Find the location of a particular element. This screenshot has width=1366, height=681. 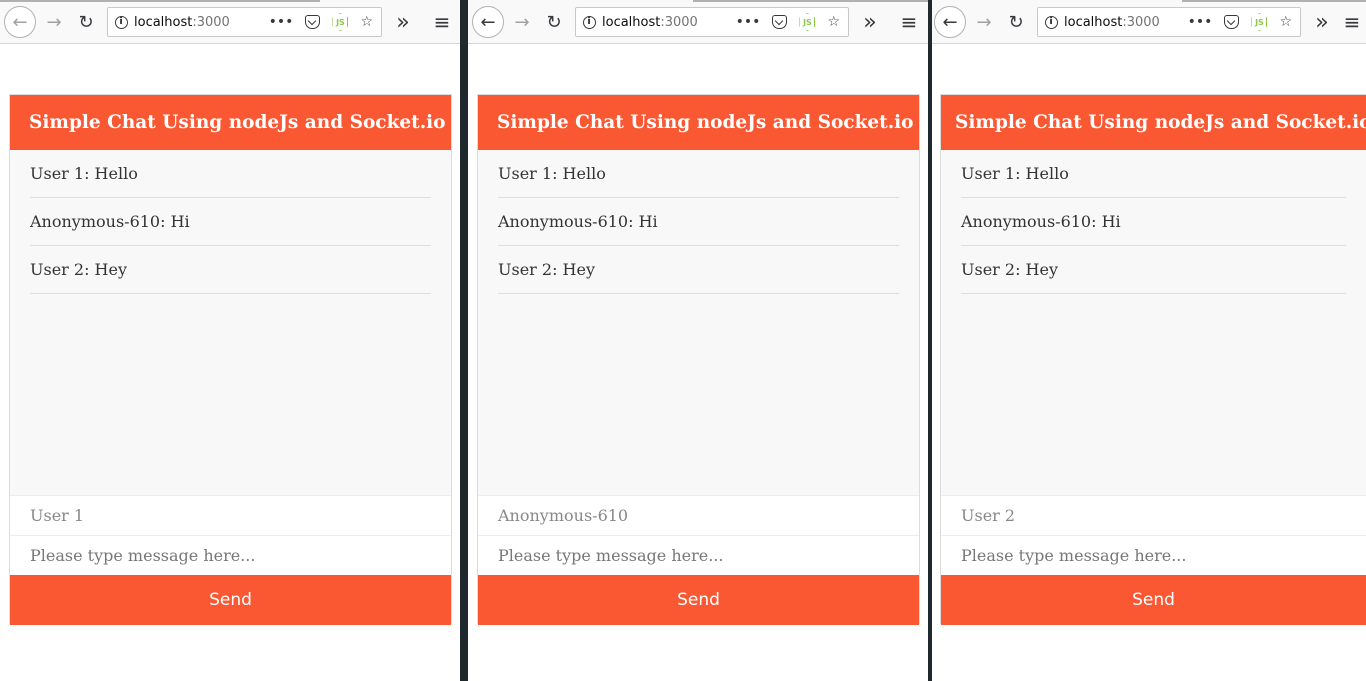

username-field: User 2 is located at coordinates (1153, 515).